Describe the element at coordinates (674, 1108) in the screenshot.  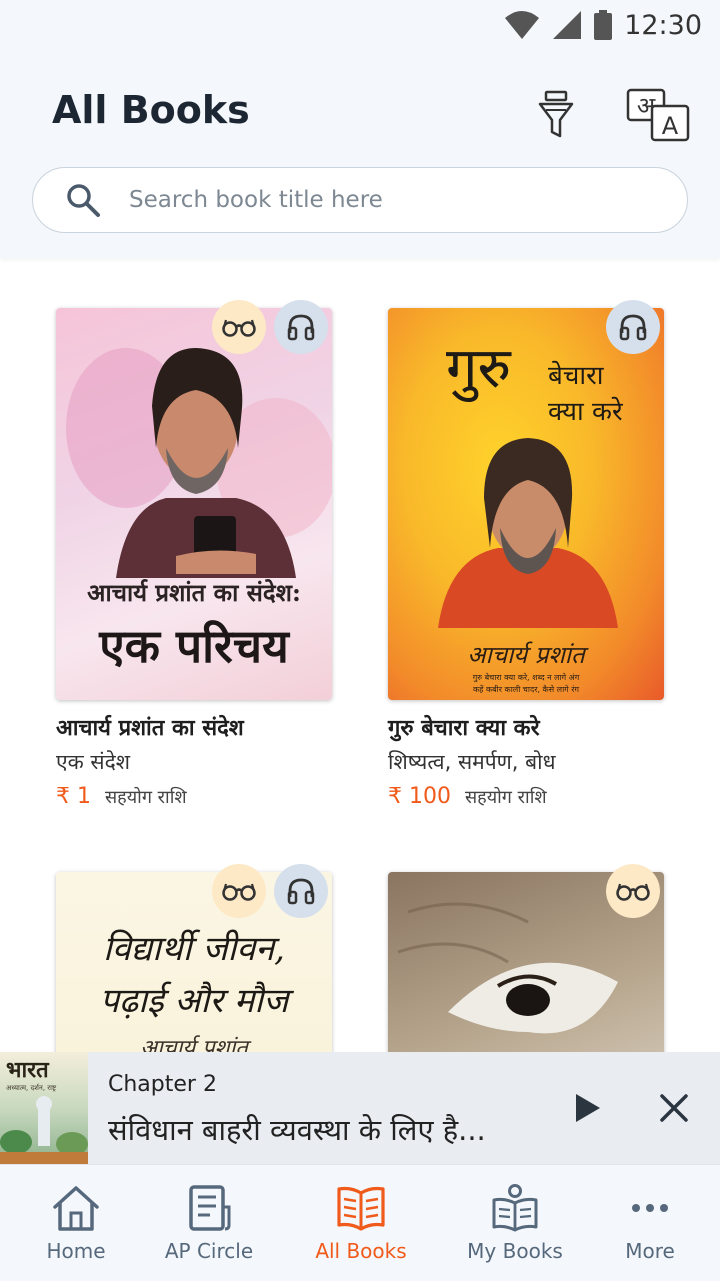
I see `close-icon` at that location.